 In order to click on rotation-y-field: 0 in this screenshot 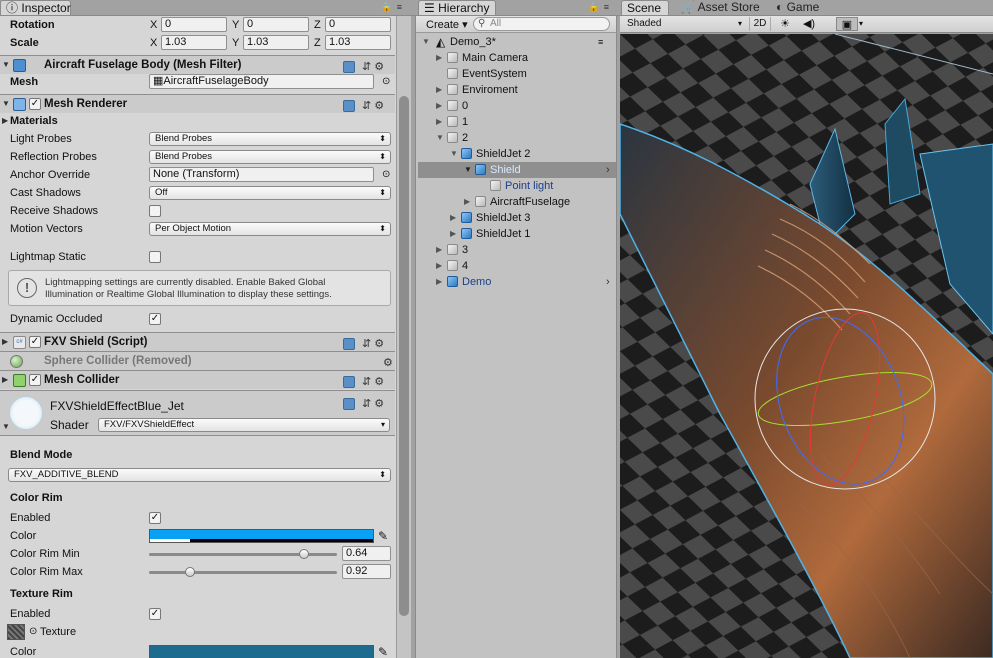, I will do `click(276, 24)`.